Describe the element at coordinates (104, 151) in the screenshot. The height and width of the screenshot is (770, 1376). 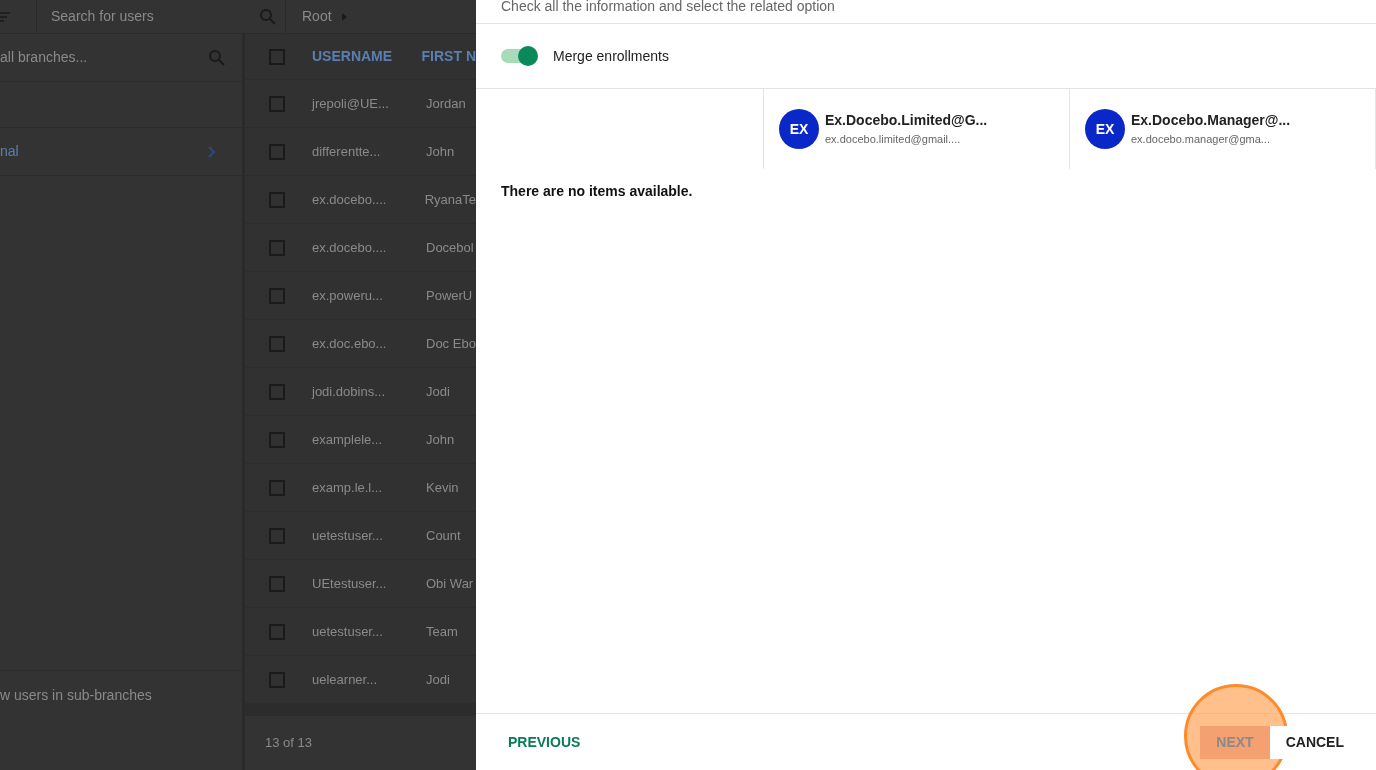
I see `branch-item: nal` at that location.